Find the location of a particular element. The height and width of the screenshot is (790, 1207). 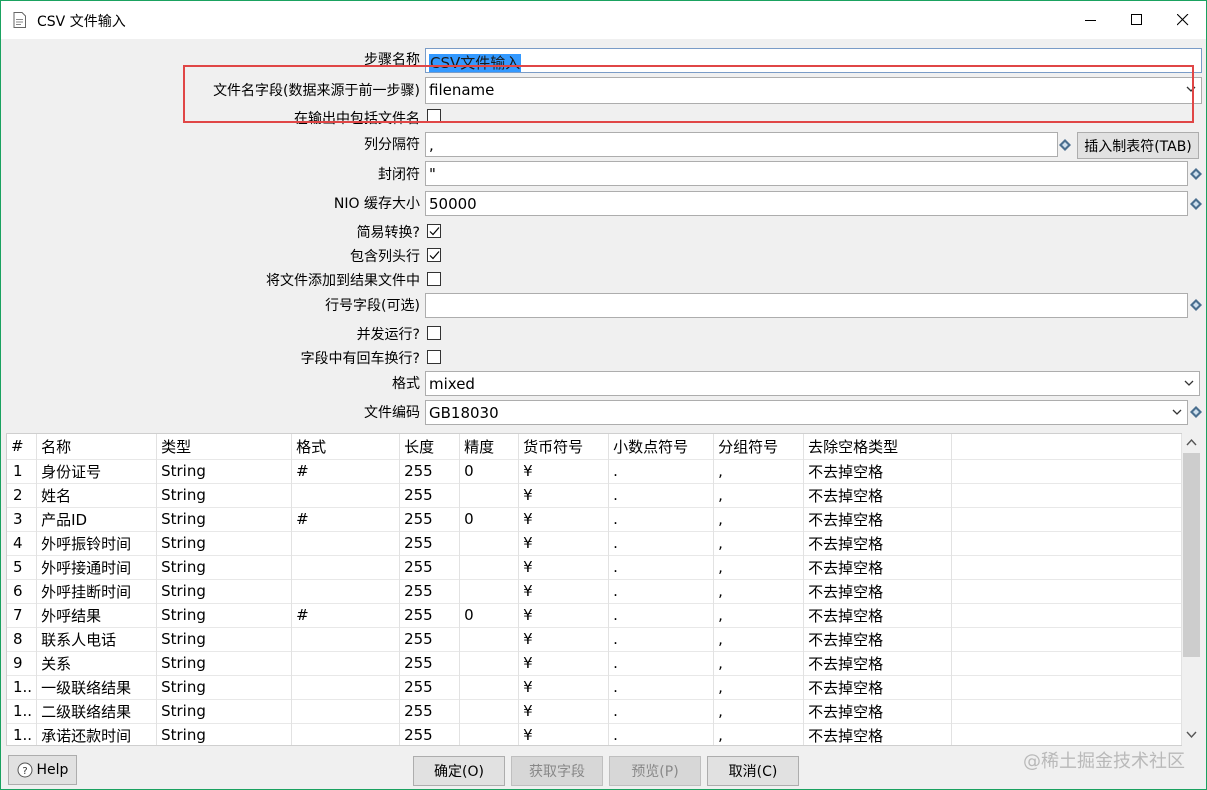

column-header: 去除空格类型 is located at coordinates (878, 446).